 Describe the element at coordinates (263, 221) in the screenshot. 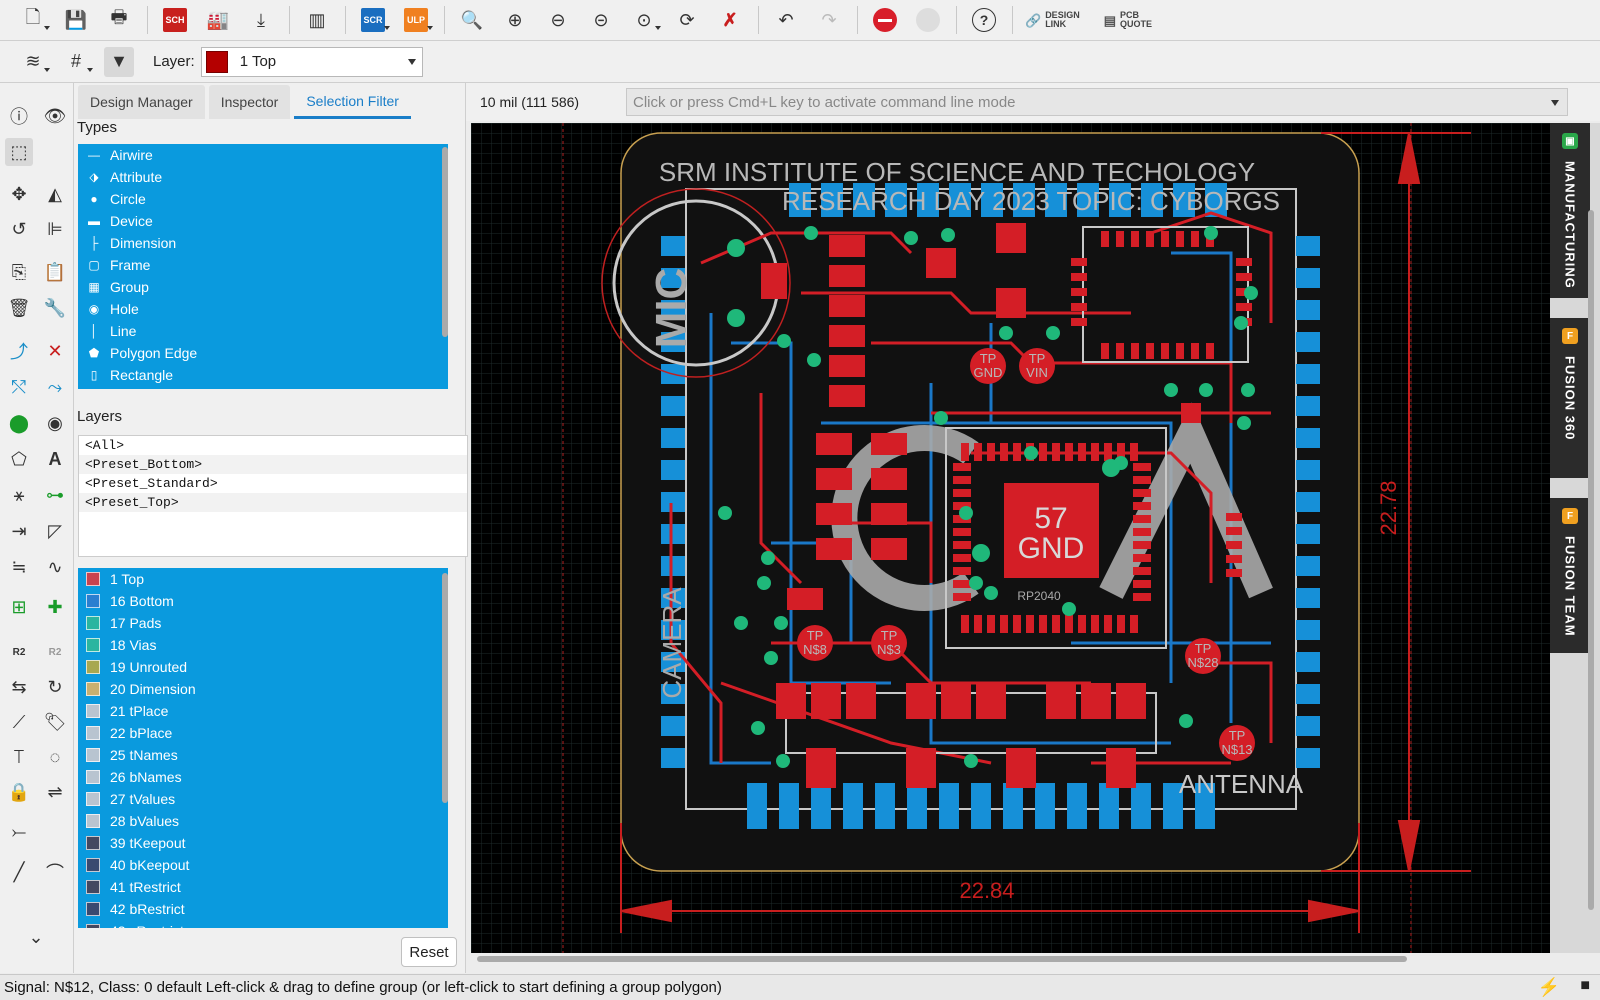

I see `type-item: ▬ Device` at that location.